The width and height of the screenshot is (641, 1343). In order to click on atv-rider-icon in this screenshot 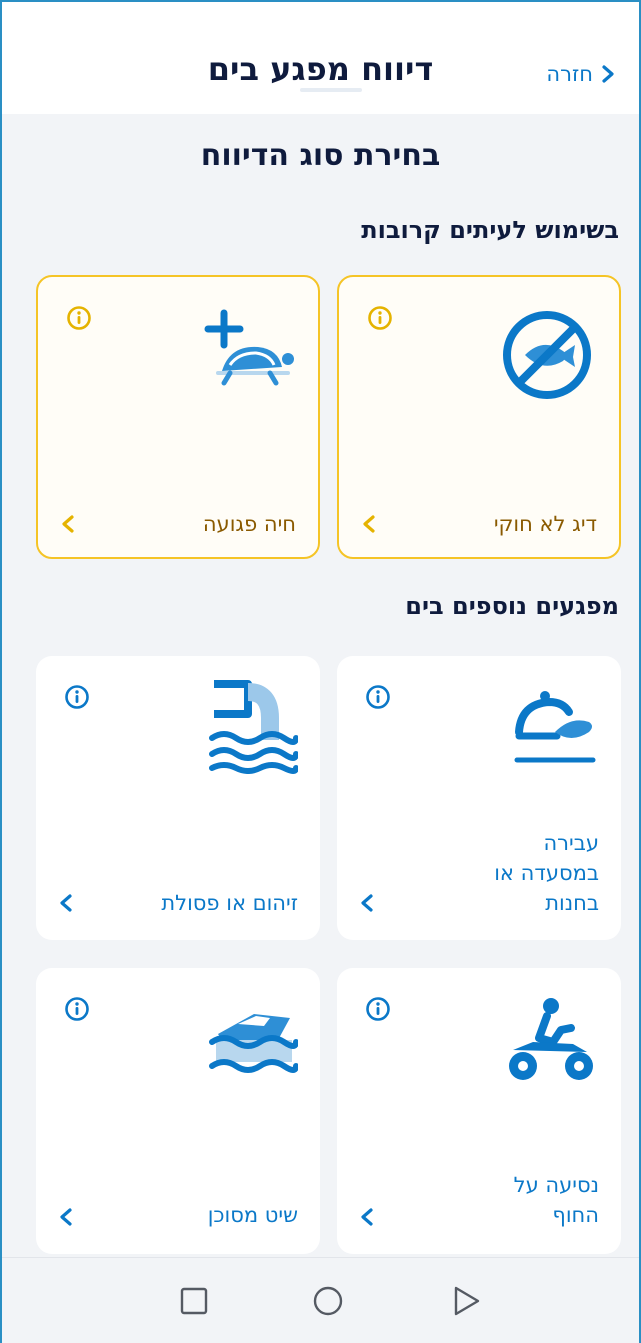, I will do `click(551, 1039)`.